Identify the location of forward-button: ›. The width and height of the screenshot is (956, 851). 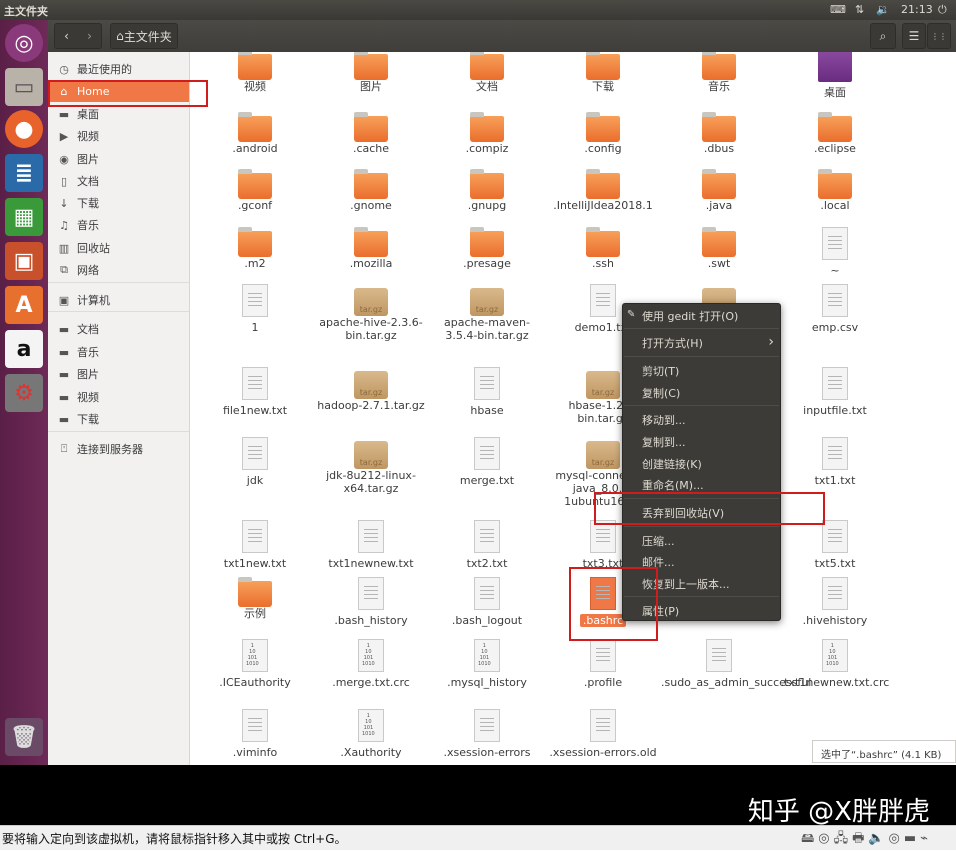
(89, 36).